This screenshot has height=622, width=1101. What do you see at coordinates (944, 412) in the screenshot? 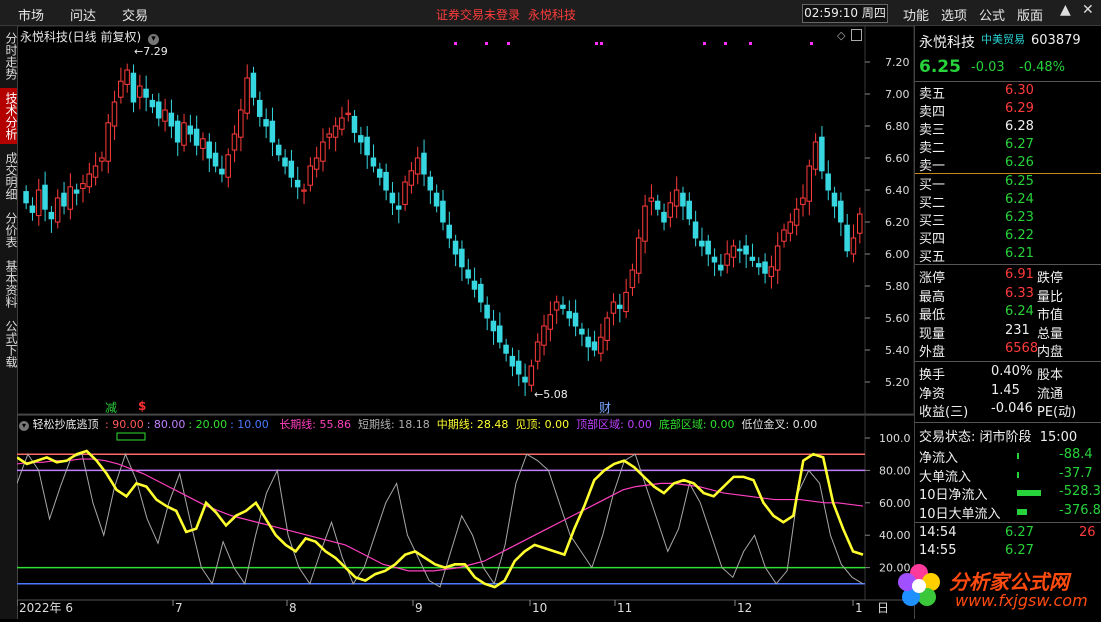
I see `stat-label: 收益(三)` at bounding box center [944, 412].